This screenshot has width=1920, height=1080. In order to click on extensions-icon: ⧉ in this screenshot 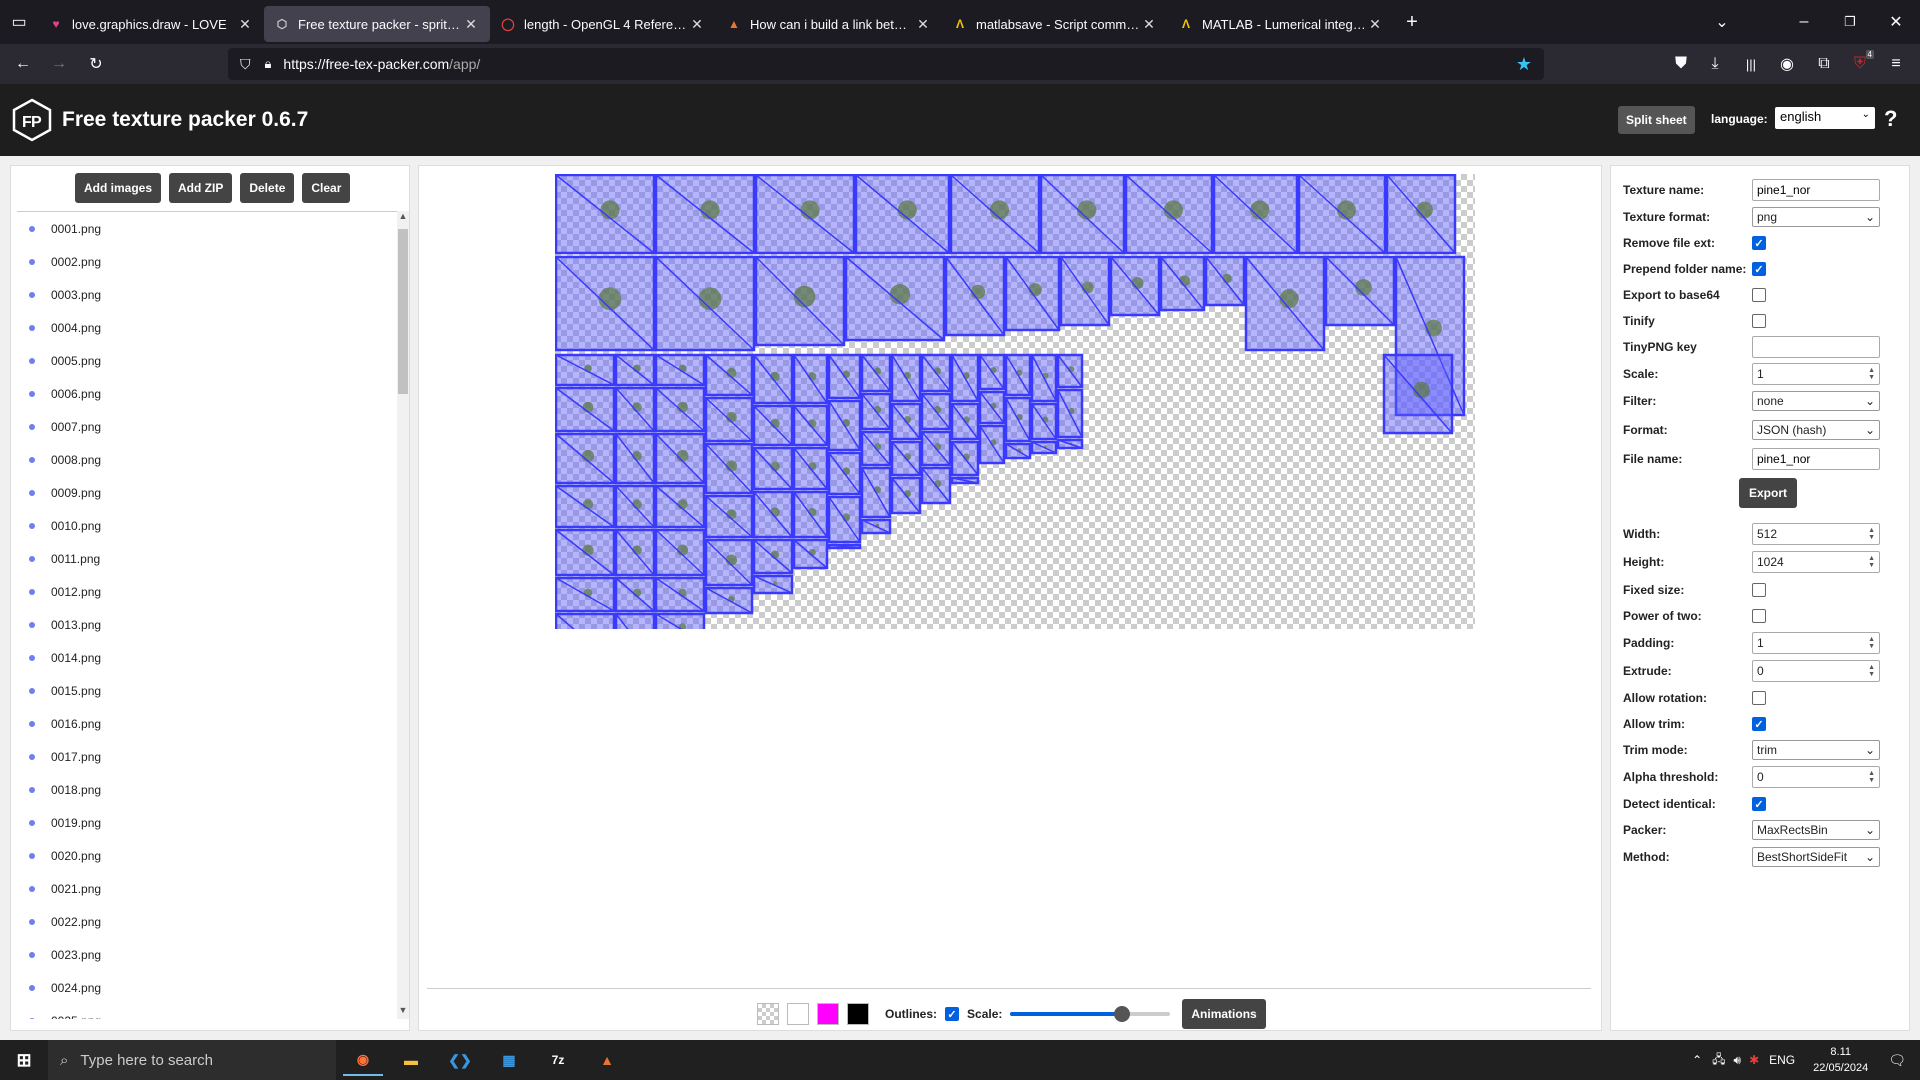, I will do `click(1824, 64)`.